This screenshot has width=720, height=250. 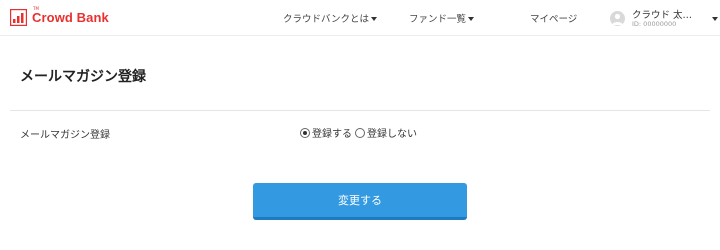 I want to click on newsletter-radio-group: 登録する 登録しない, so click(x=358, y=132).